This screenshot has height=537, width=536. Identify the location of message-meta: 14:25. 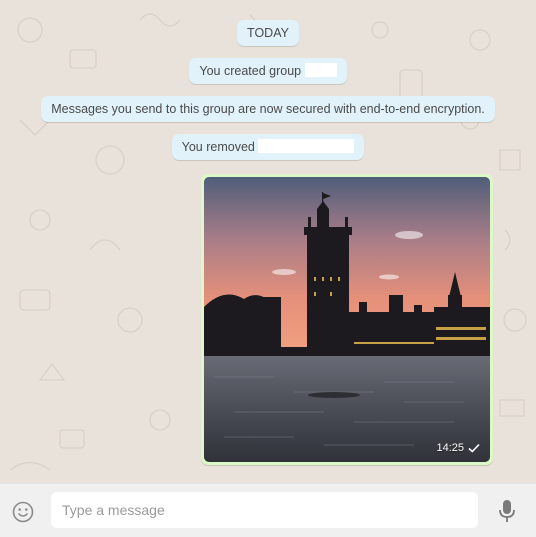
(458, 448).